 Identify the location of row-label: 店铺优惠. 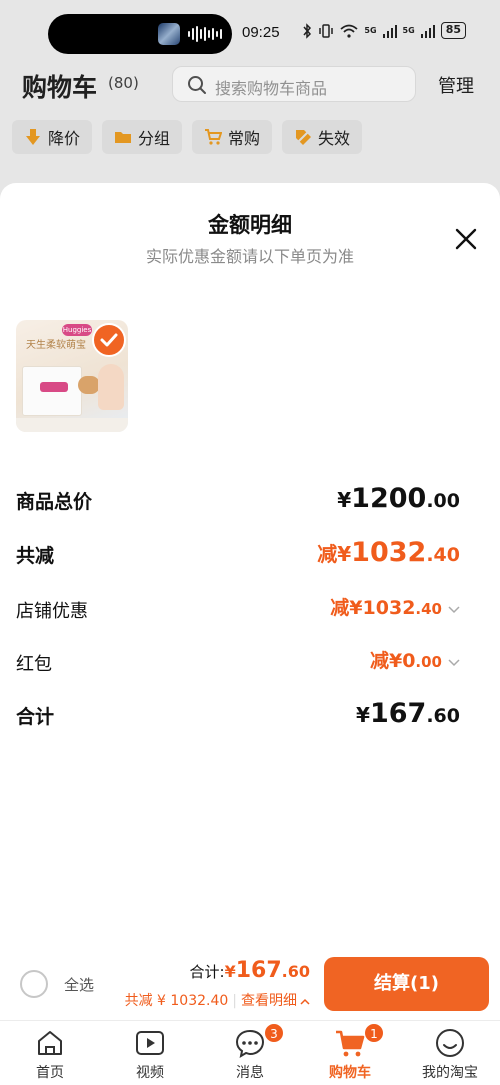
(52, 611).